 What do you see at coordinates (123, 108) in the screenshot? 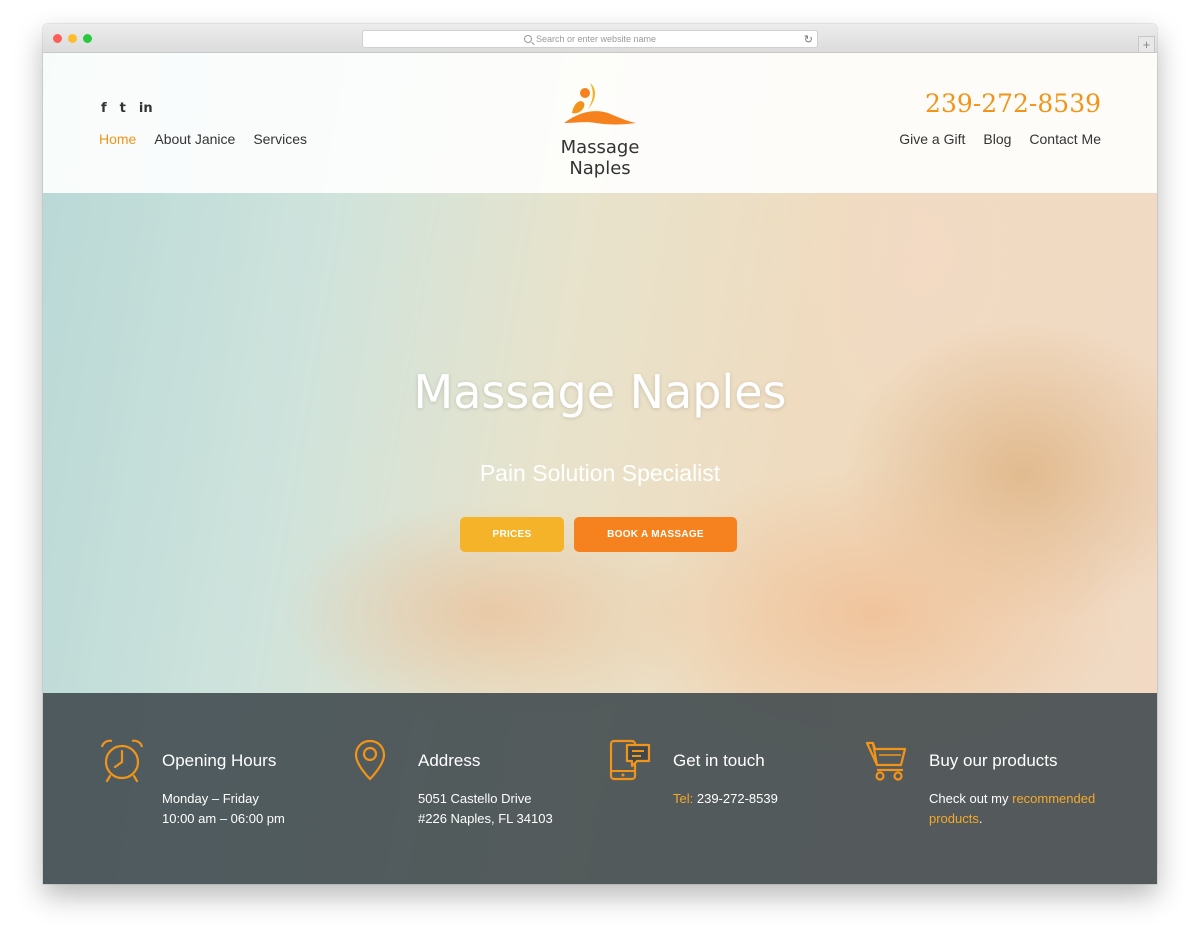
I see `twitter-icon: t` at bounding box center [123, 108].